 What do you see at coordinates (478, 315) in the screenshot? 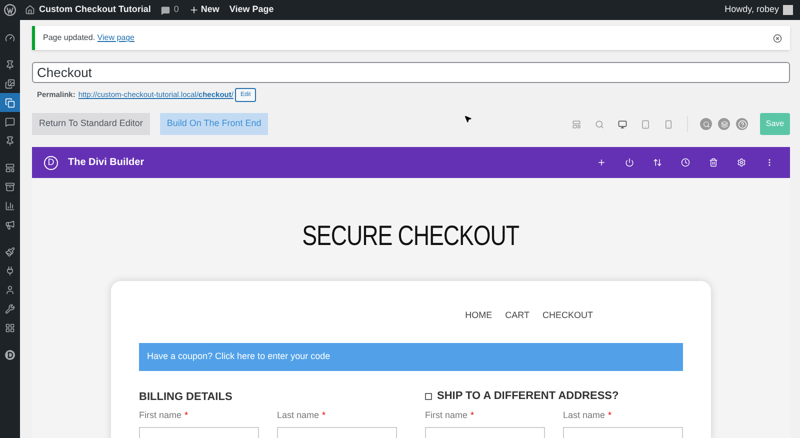
I see `nav-link: HOME` at bounding box center [478, 315].